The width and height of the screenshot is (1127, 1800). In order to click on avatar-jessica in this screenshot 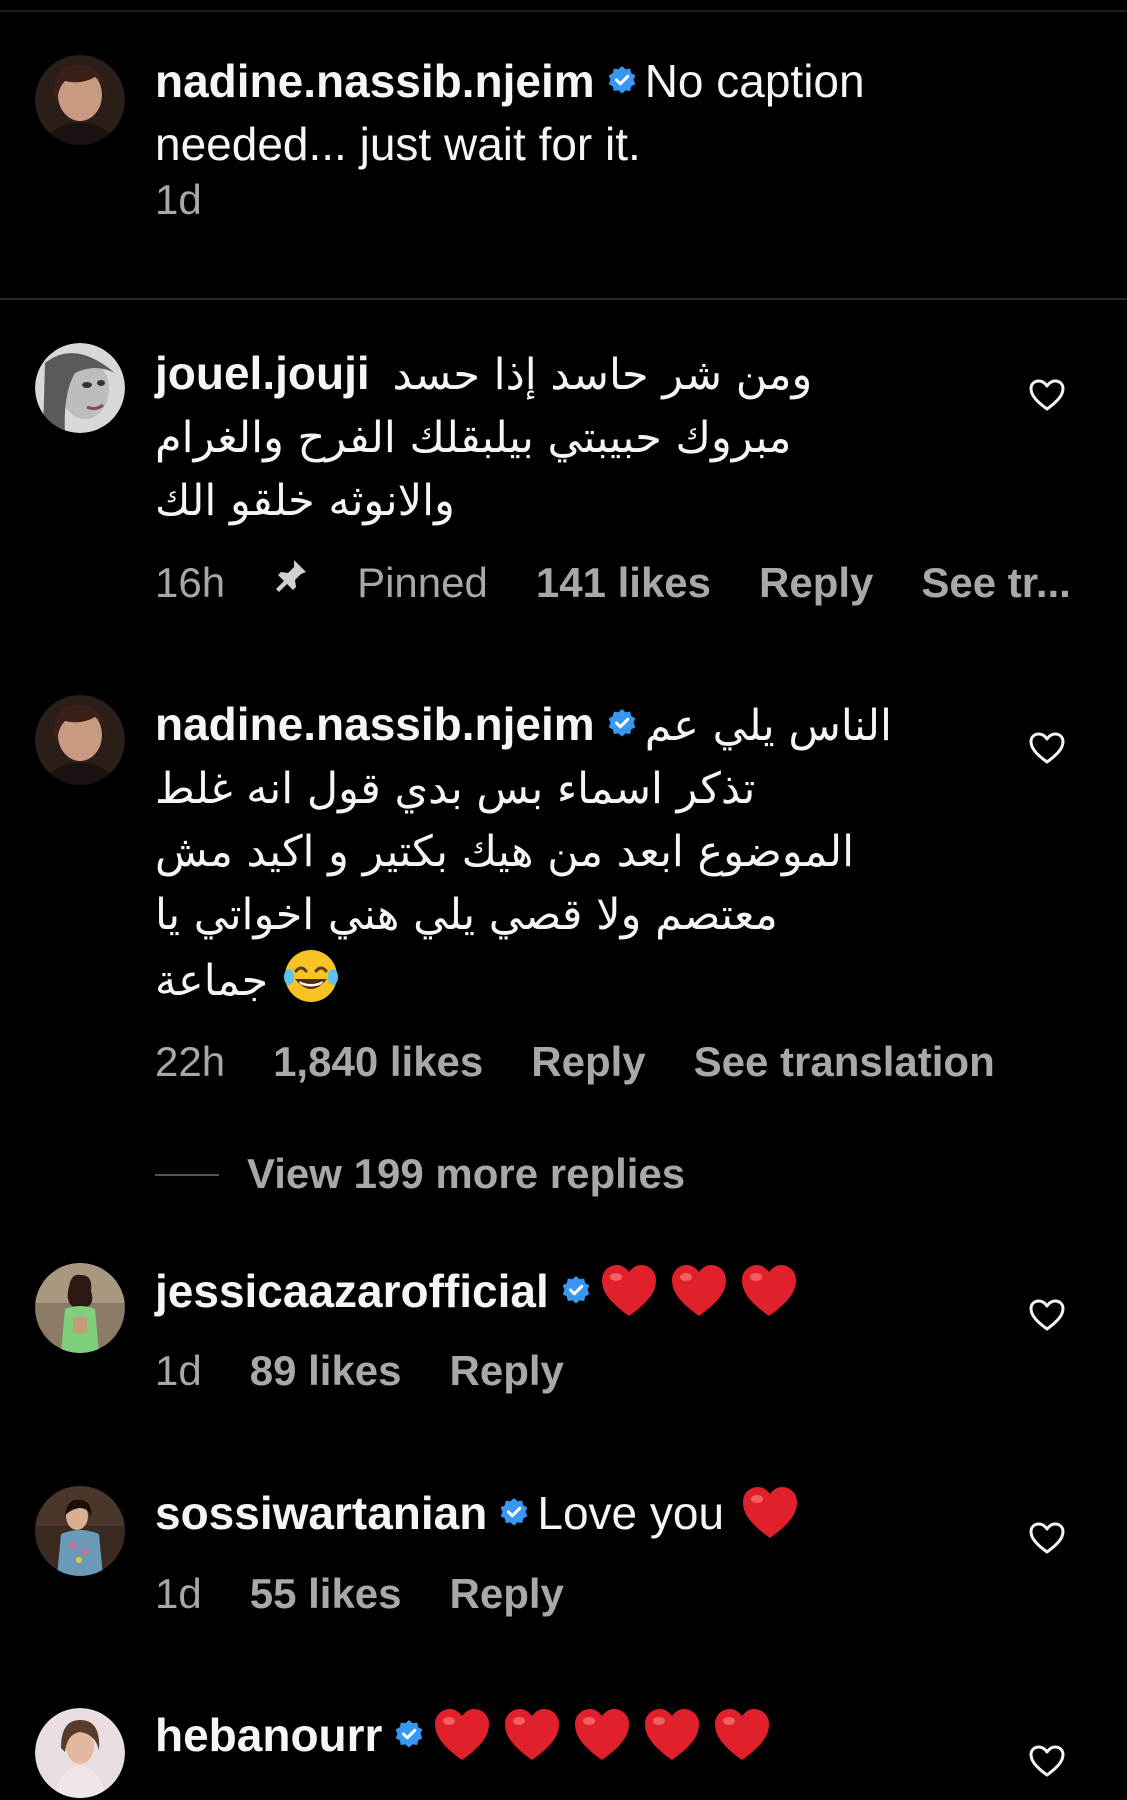, I will do `click(80, 1308)`.